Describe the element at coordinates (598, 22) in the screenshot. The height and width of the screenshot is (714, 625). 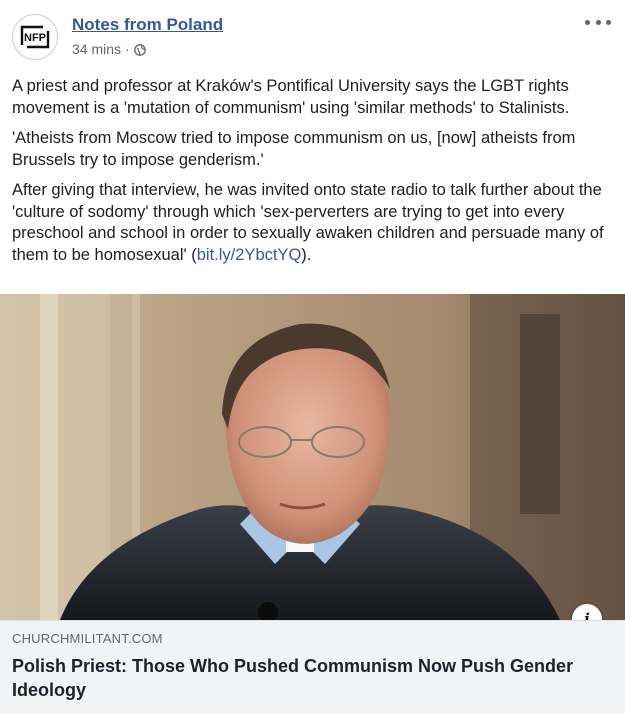
I see `more-options-icon` at that location.